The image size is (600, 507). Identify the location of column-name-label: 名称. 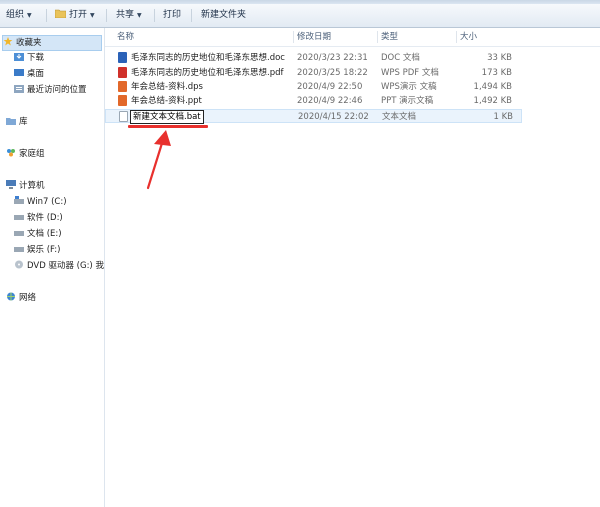
(126, 37).